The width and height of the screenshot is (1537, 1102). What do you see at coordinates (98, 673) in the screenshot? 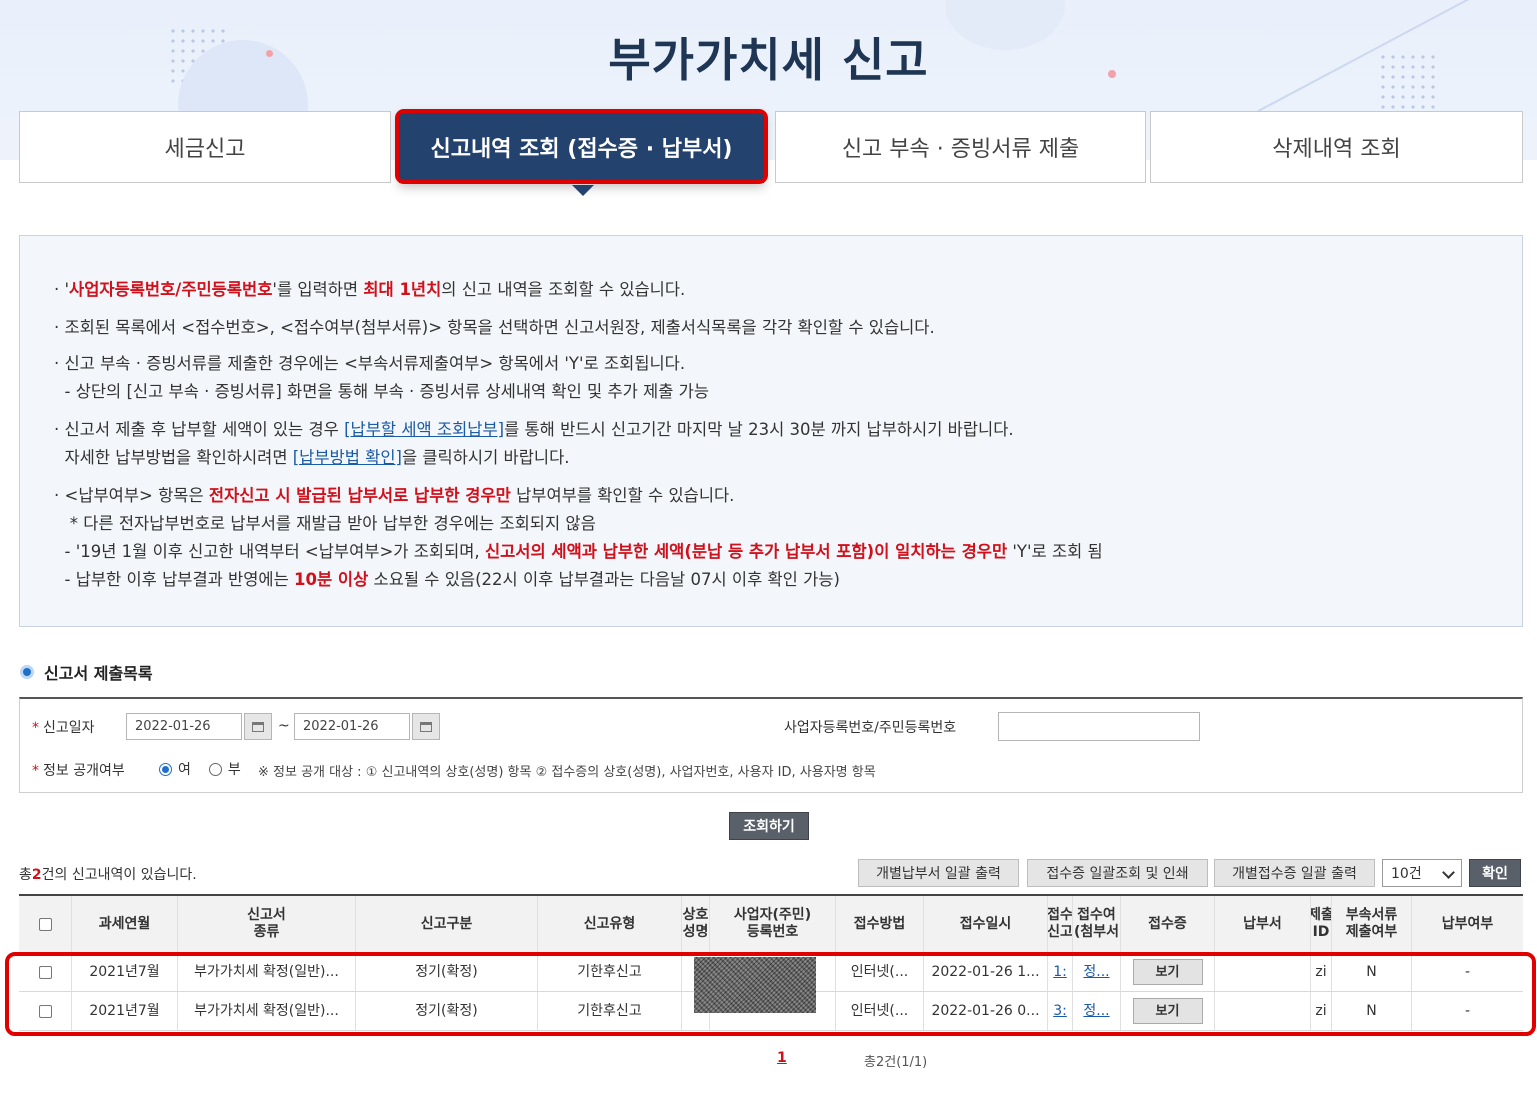
I see `section-title: 신고서 제출목록` at bounding box center [98, 673].